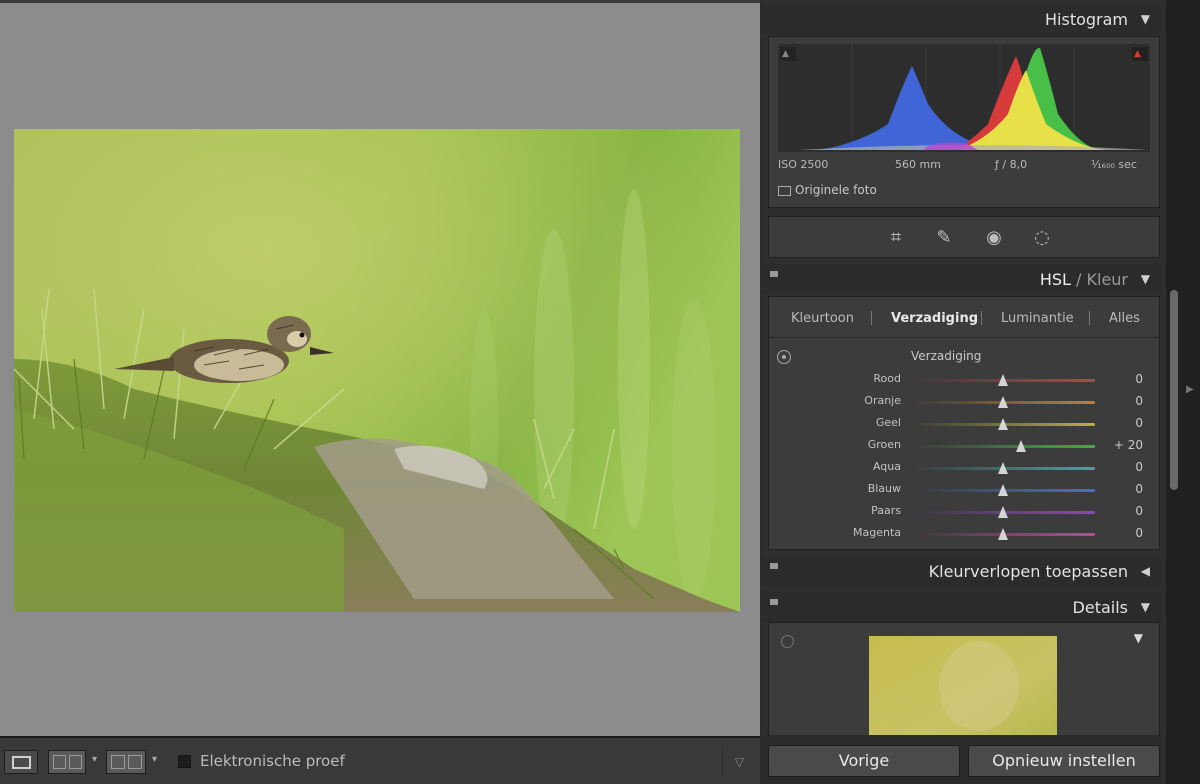 This screenshot has height=784, width=1200. Describe the element at coordinates (884, 444) in the screenshot. I see `slider-label: Groen` at that location.